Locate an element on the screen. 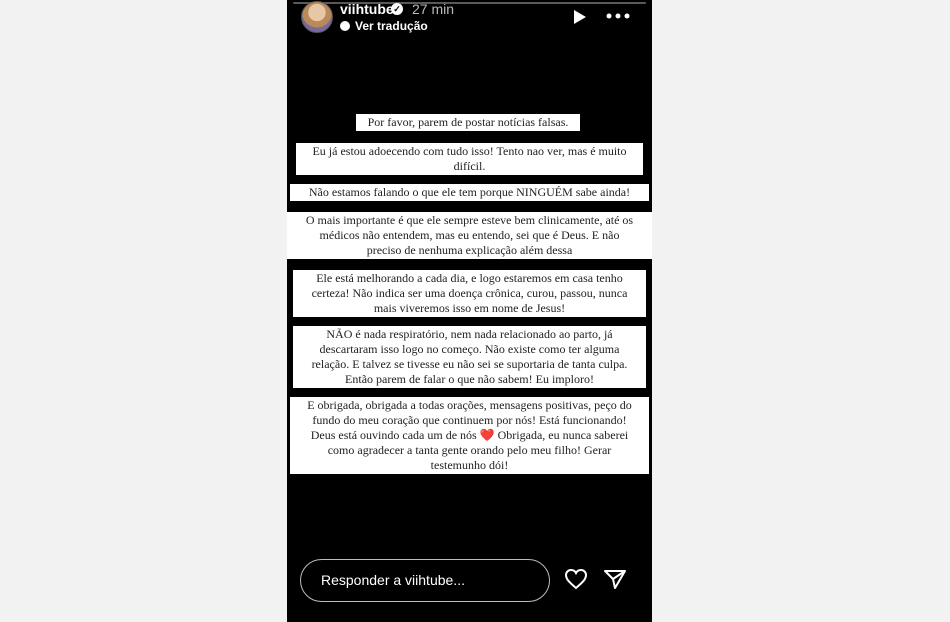  translate-button: Ver tradução is located at coordinates (384, 26).